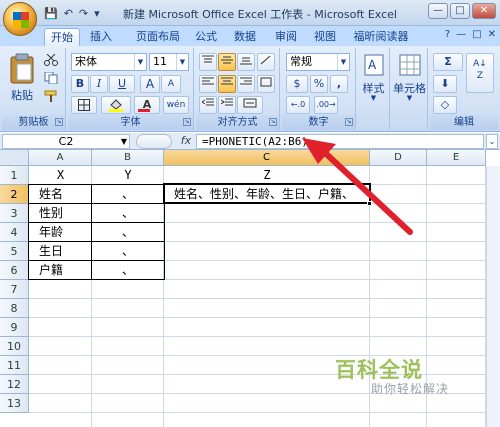  I want to click on arrow-shaft, so click(366, 191).